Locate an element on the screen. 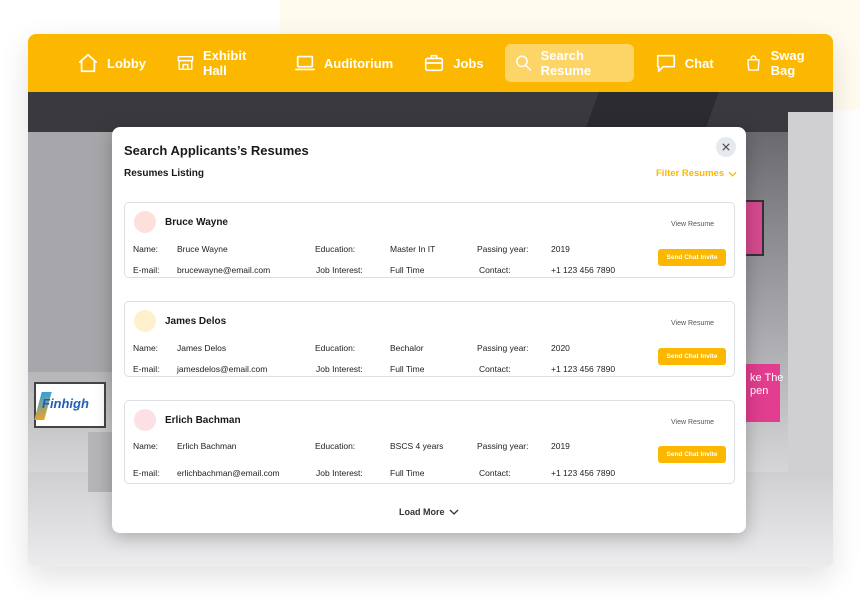 This screenshot has width=860, height=600. left-wall is located at coordinates (73, 252).